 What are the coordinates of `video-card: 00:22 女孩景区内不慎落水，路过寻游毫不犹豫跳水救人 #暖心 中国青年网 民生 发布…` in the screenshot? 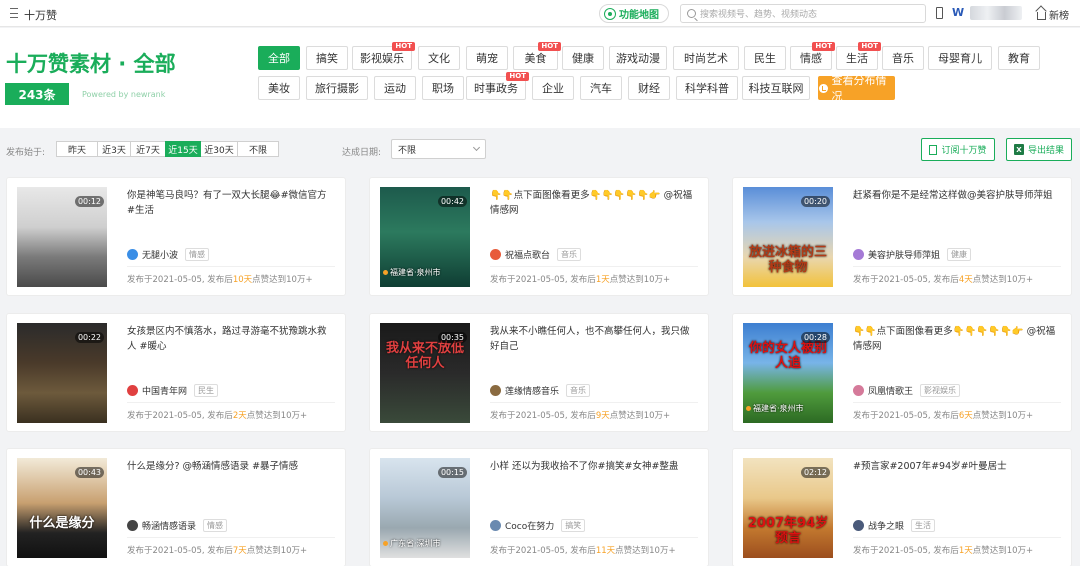 It's located at (176, 372).